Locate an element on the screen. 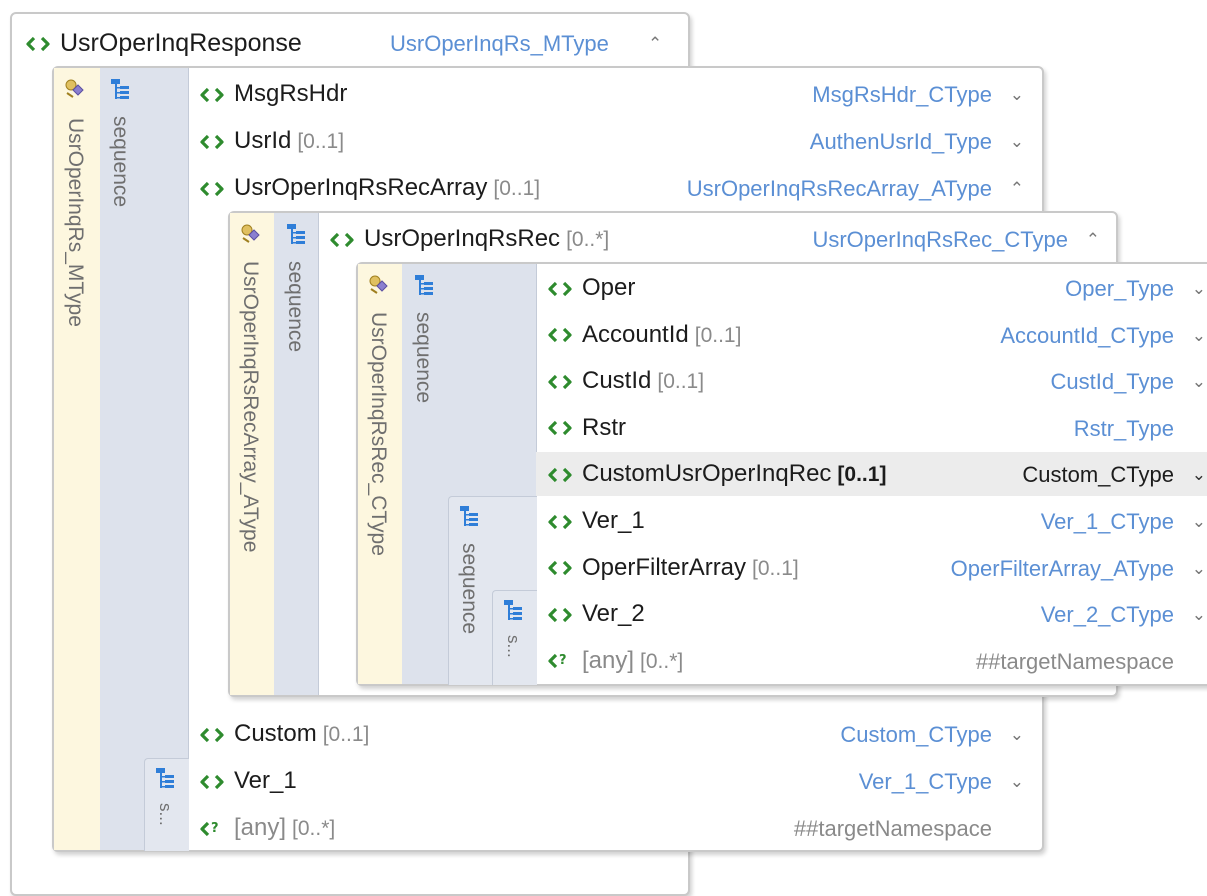 This screenshot has height=896, width=1207. type-link: Ver_2_CType is located at coordinates (1107, 615).